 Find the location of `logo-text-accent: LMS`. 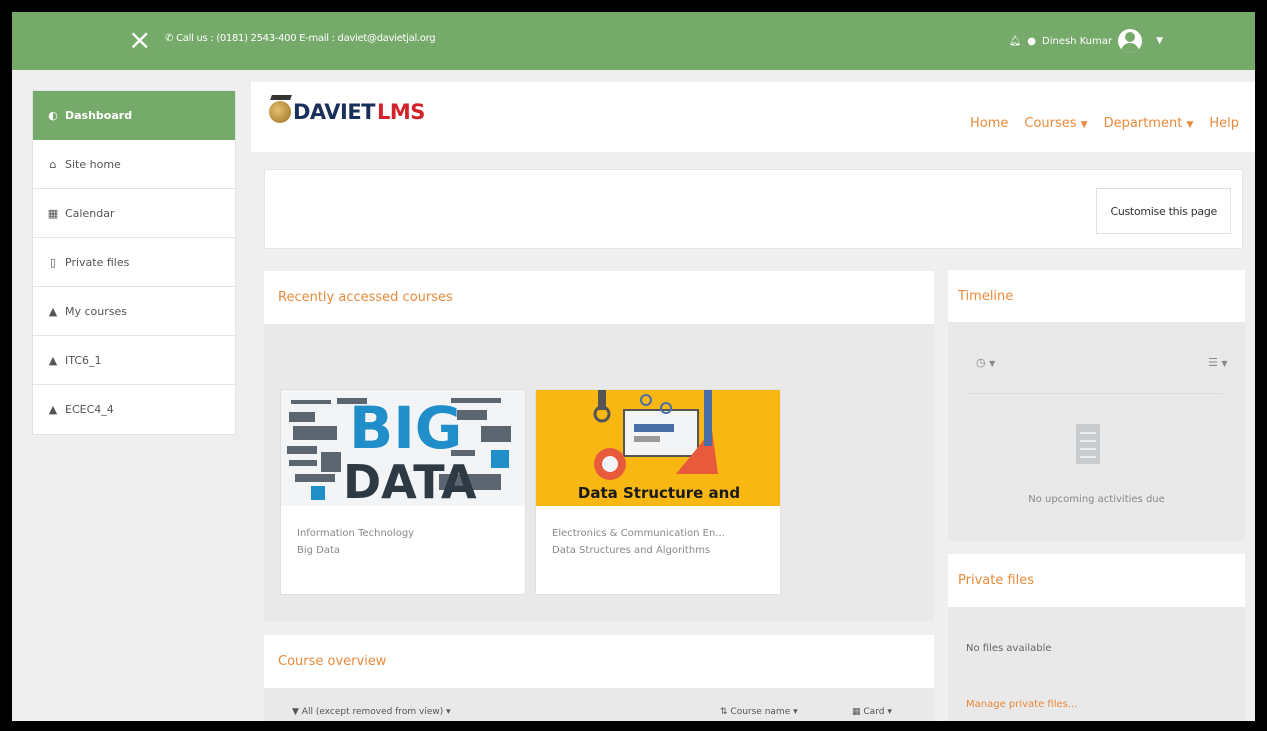

logo-text-accent: LMS is located at coordinates (401, 112).